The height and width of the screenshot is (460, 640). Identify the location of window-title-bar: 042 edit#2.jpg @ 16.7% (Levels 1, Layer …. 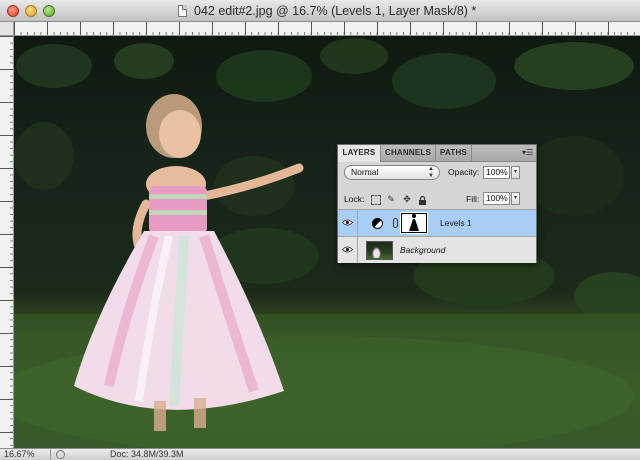
(320, 11).